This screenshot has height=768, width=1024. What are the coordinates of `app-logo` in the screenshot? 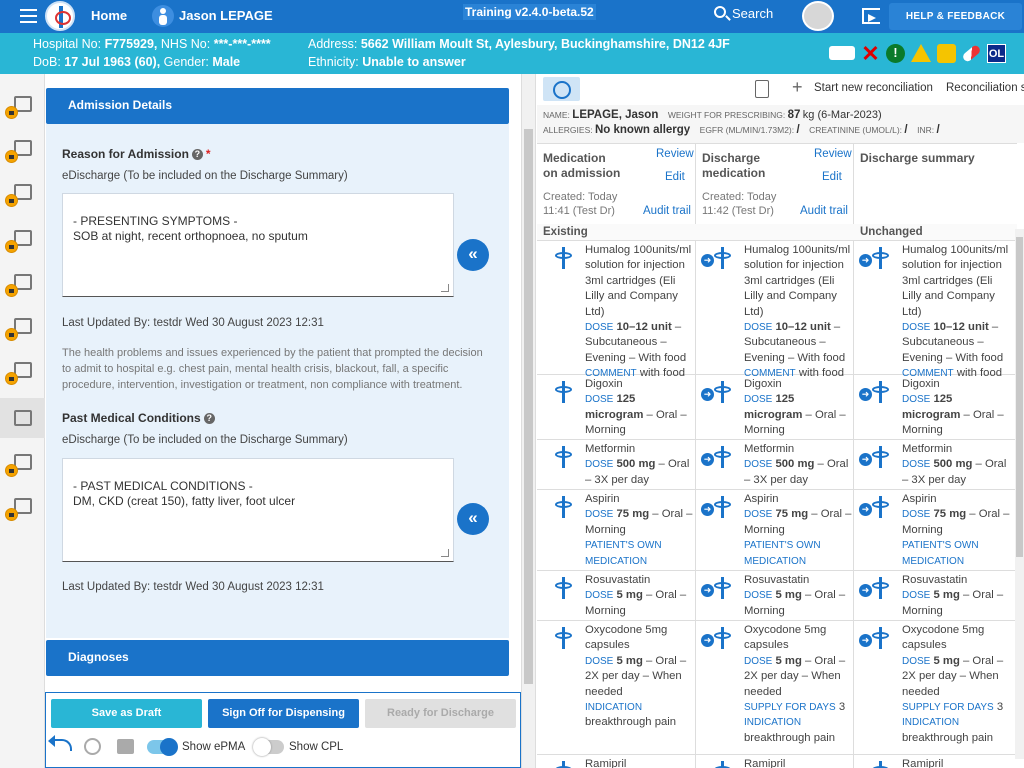 It's located at (60, 16).